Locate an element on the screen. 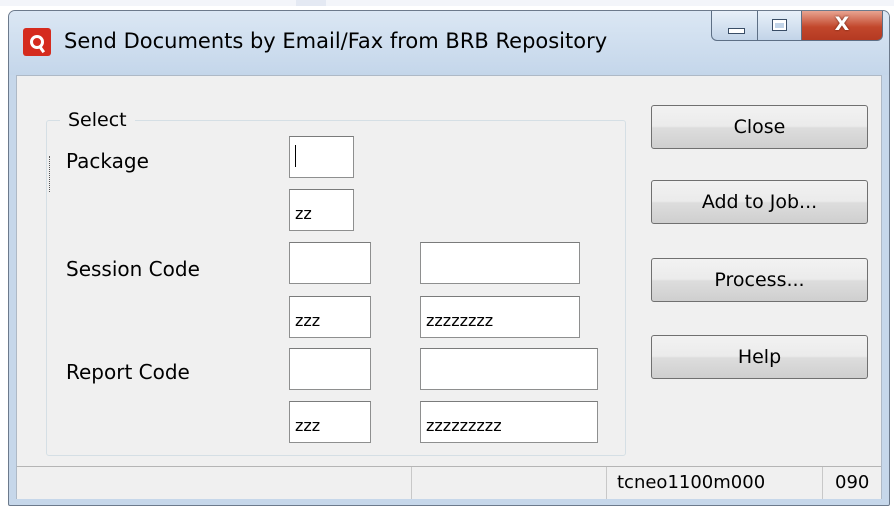 Image resolution: width=894 pixels, height=509 pixels. close-icon: X is located at coordinates (842, 24).